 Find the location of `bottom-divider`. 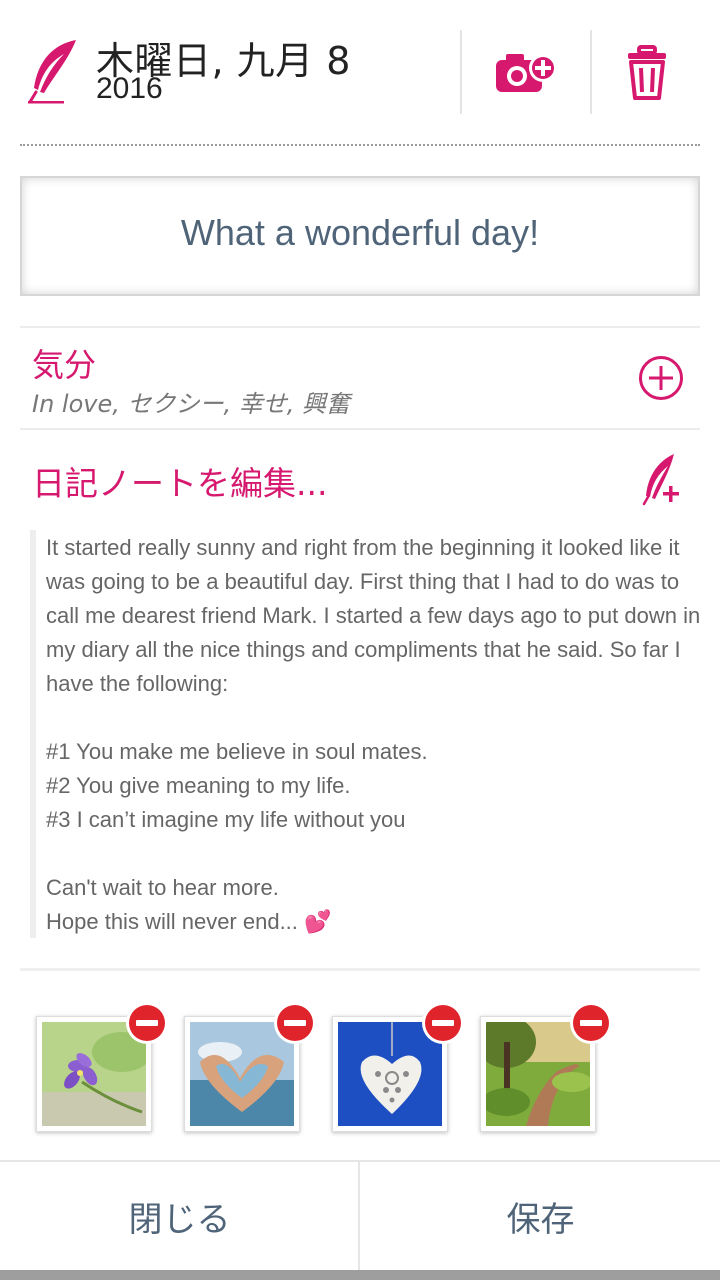

bottom-divider is located at coordinates (359, 1216).